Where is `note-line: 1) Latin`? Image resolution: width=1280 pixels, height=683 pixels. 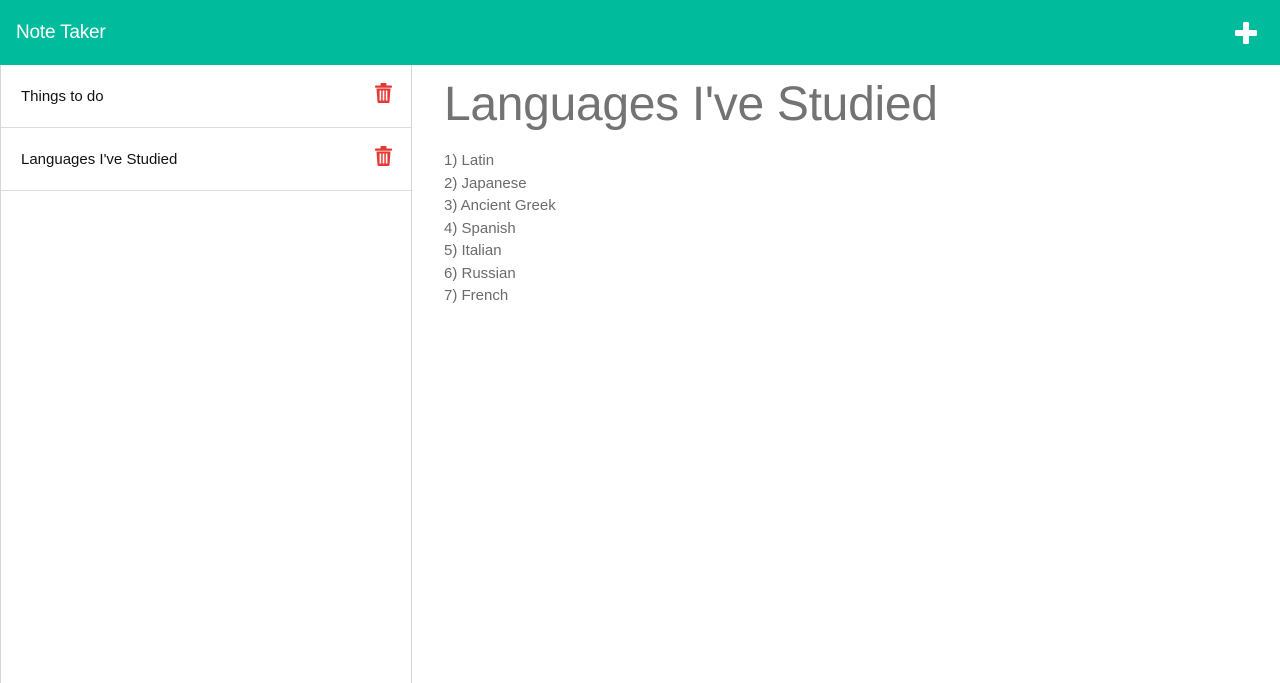
note-line: 1) Latin is located at coordinates (469, 160).